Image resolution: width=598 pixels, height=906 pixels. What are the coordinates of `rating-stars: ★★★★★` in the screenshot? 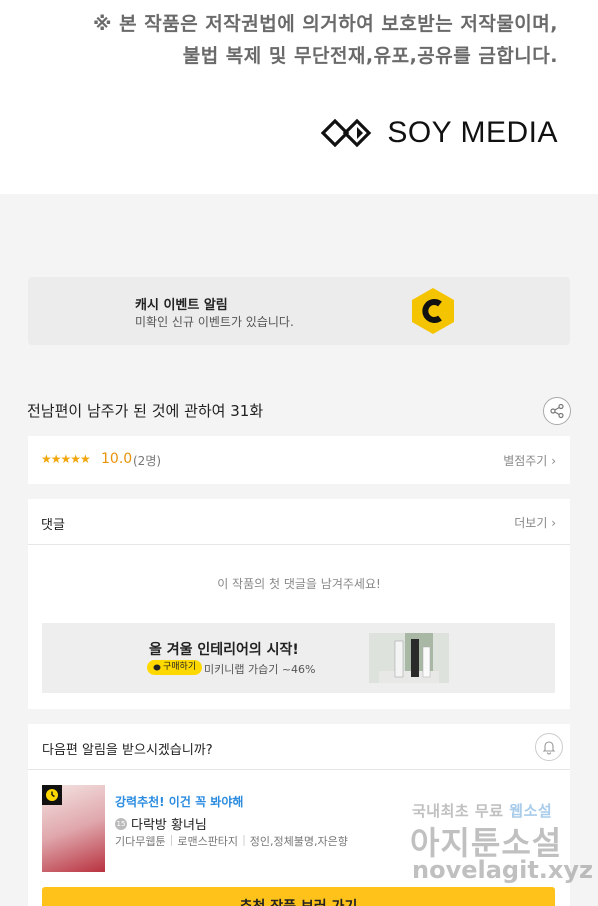 It's located at (66, 459).